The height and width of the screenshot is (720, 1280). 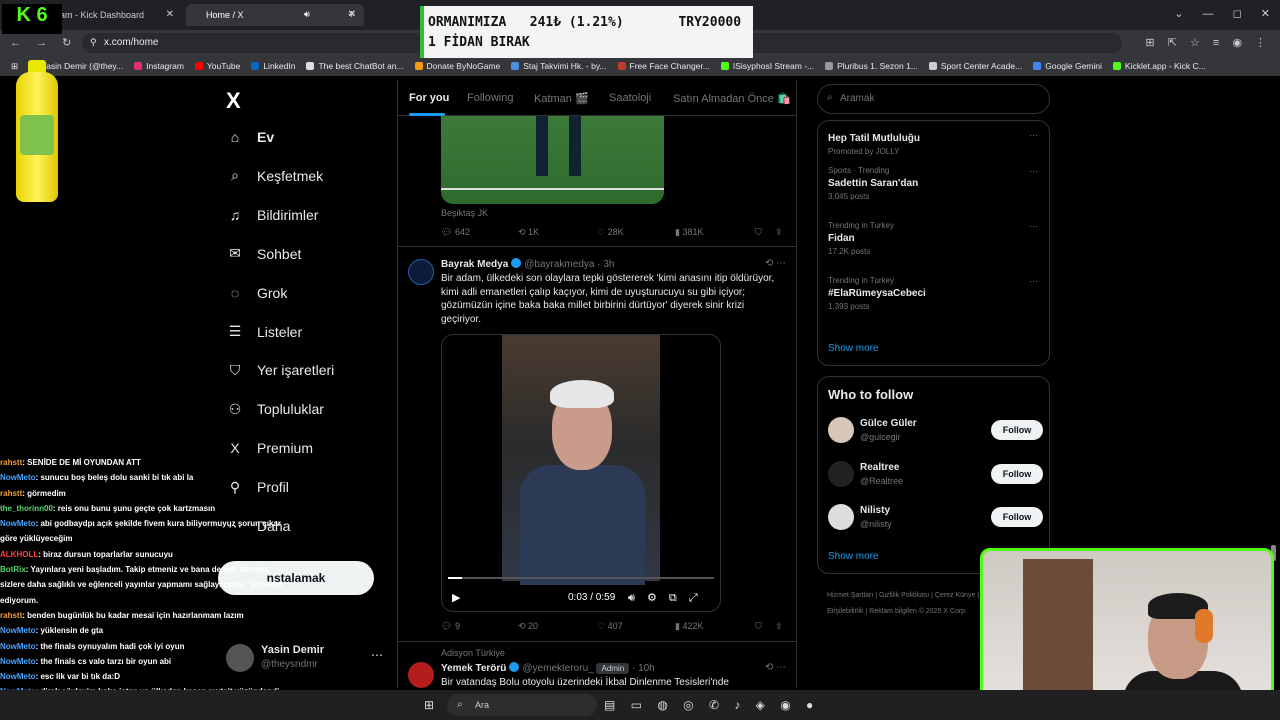 What do you see at coordinates (263, 254) in the screenshot?
I see `sidebar-item-3: ✉ Sohbet` at bounding box center [263, 254].